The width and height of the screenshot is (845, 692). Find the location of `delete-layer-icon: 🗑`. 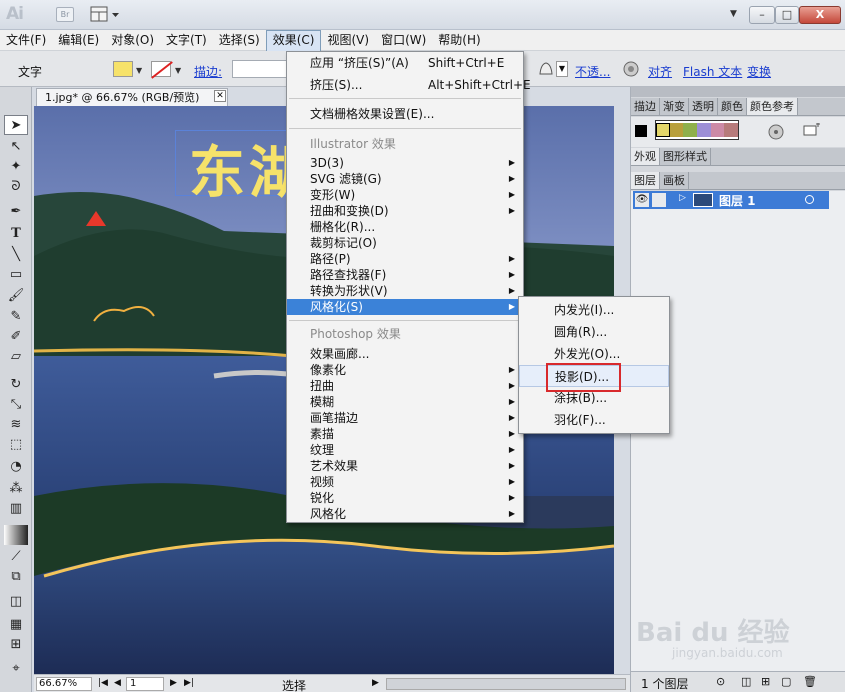

delete-layer-icon: 🗑 is located at coordinates (810, 681).